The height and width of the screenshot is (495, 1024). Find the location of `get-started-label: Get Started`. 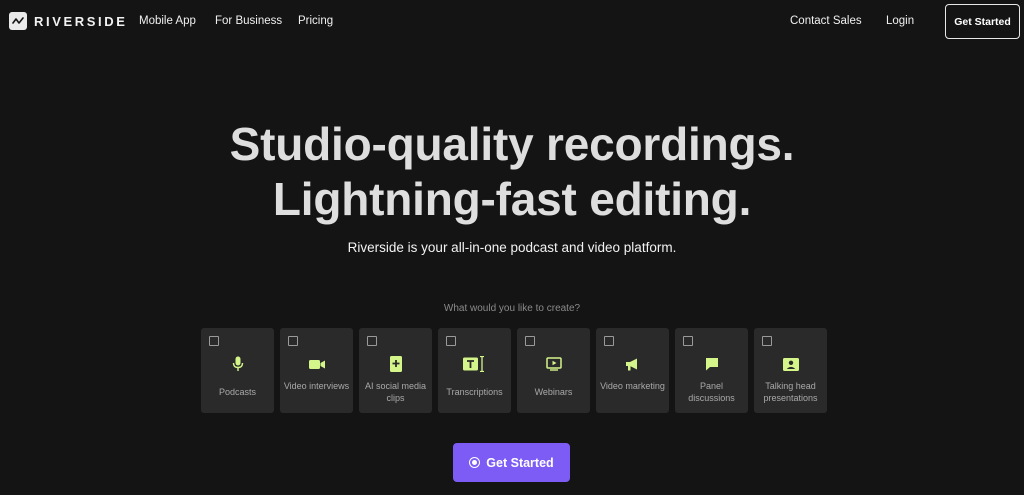

get-started-label: Get Started is located at coordinates (520, 462).